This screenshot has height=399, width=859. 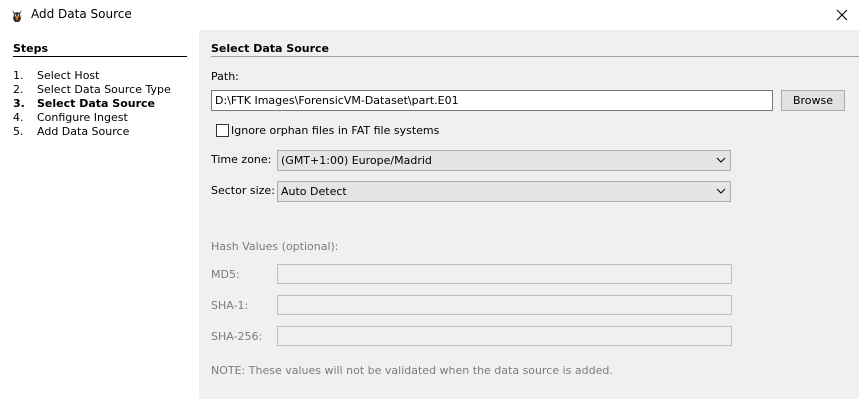 What do you see at coordinates (314, 191) in the screenshot?
I see `sector-size-value: Auto Detect` at bounding box center [314, 191].